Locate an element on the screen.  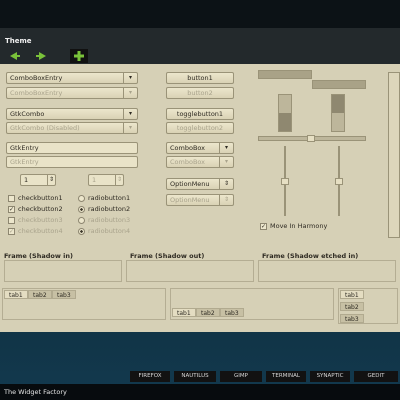
frame-shadow-out is located at coordinates (190, 271).